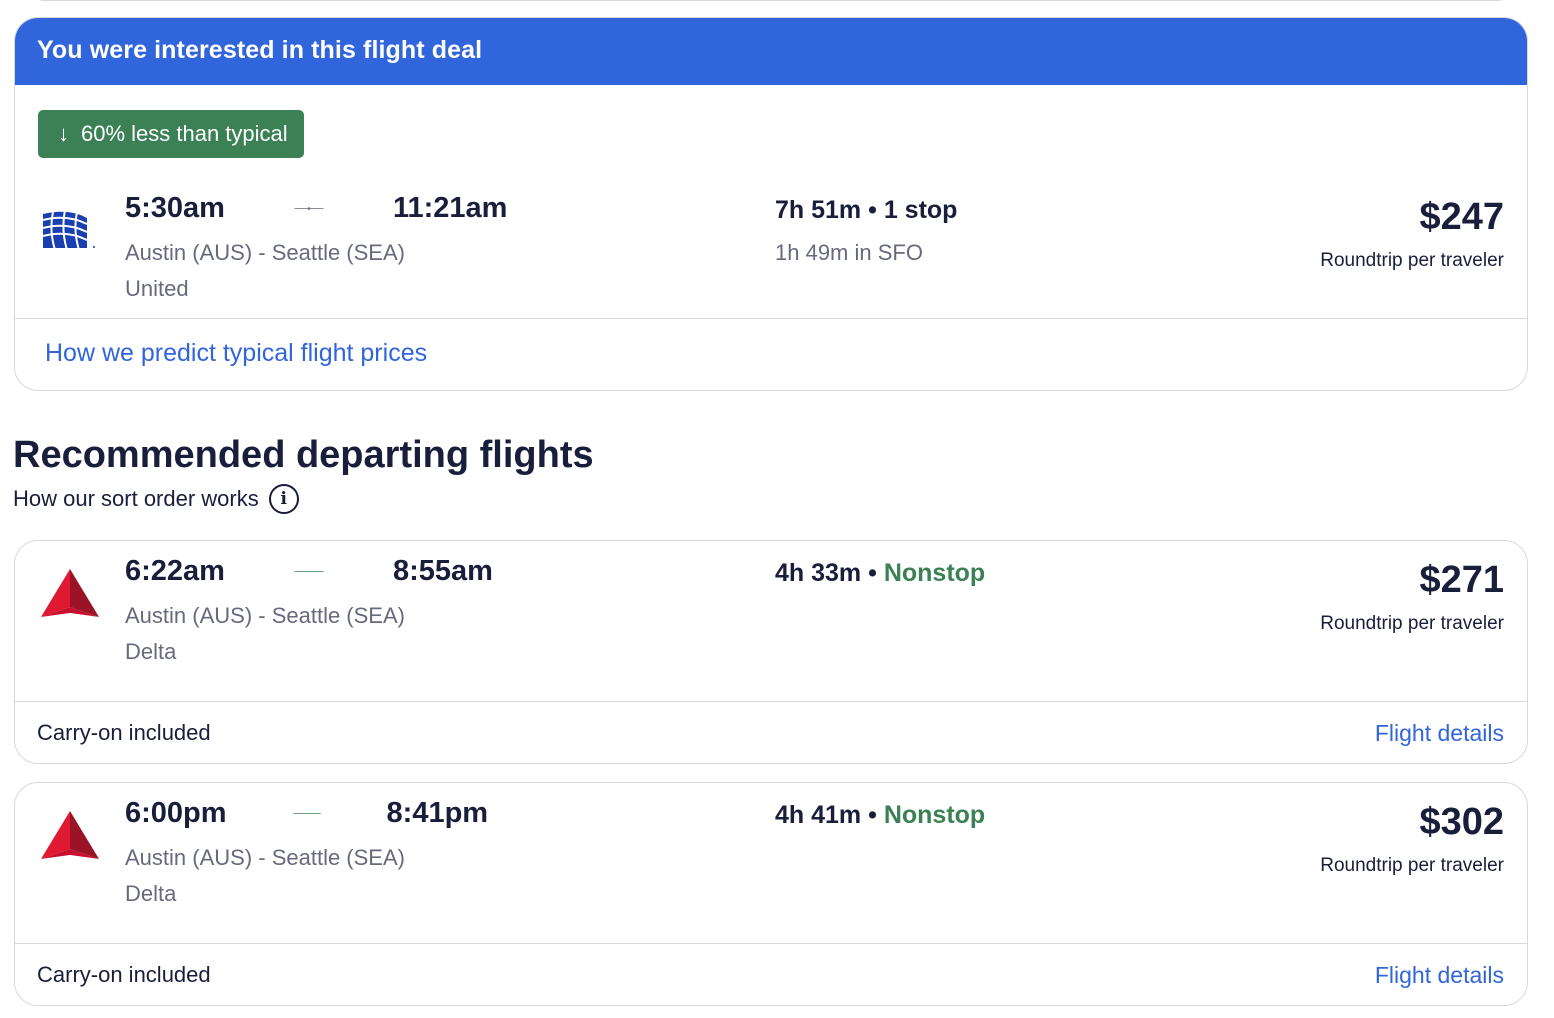 The width and height of the screenshot is (1554, 1018). Describe the element at coordinates (442, 571) in the screenshot. I see `arrive-time: 8:55am` at that location.